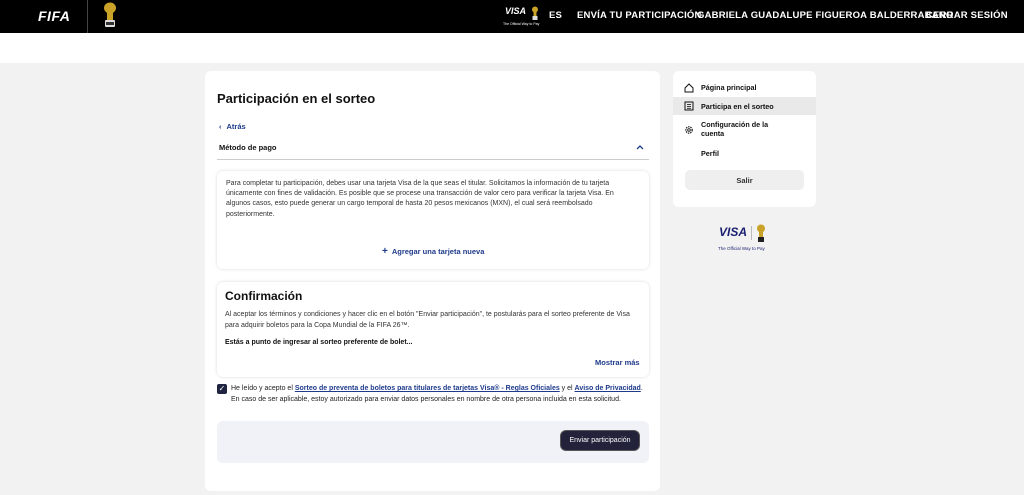 This screenshot has width=1024, height=495. I want to click on nav-user-name: GABRIELA GUADALUPE FIGUEROA BALDERRABANO, so click(825, 15).